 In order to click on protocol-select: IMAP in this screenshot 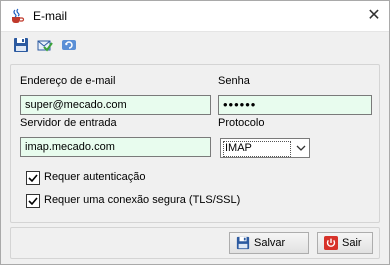, I will do `click(265, 148)`.